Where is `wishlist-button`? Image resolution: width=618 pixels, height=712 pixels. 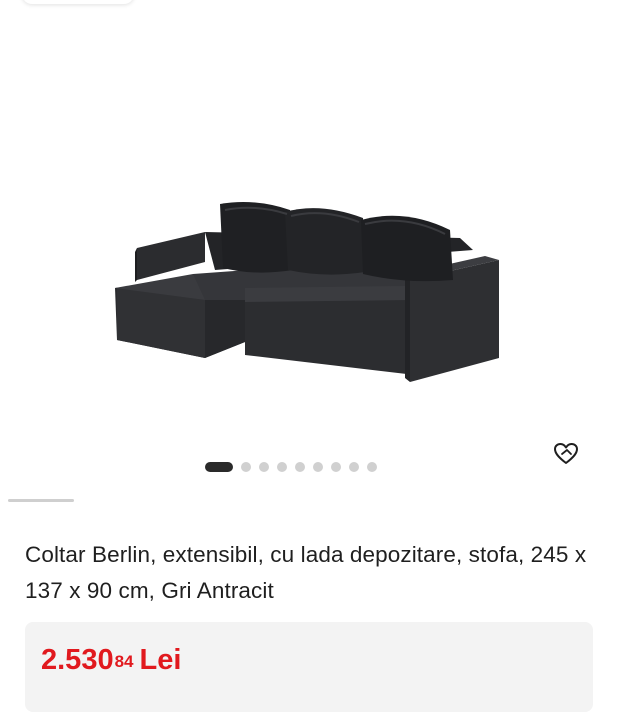 wishlist-button is located at coordinates (566, 454).